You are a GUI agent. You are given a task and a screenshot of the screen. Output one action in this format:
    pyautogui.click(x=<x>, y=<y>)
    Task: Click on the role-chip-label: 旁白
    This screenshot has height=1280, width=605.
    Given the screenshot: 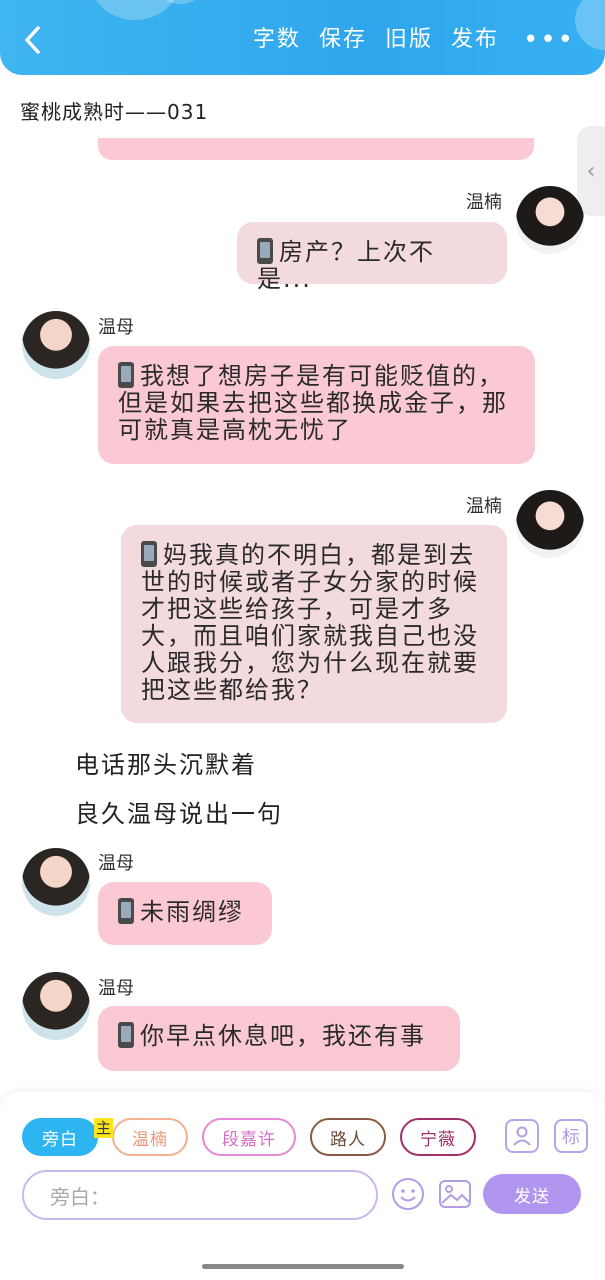 What is the action you would take?
    pyautogui.click(x=60, y=1139)
    